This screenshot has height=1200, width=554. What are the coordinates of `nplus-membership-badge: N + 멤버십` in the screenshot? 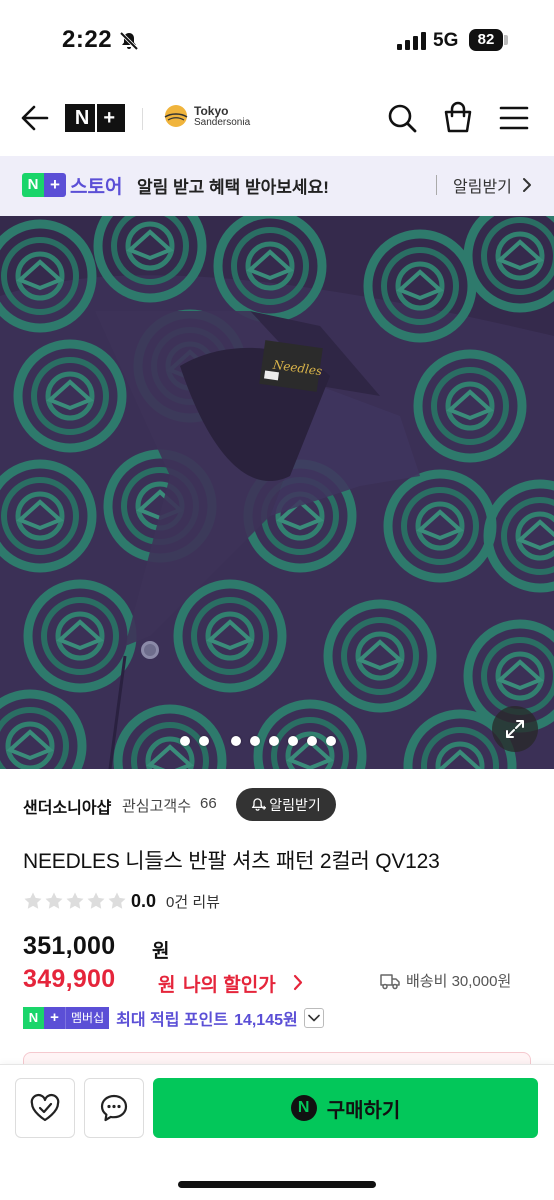 It's located at (66, 1018).